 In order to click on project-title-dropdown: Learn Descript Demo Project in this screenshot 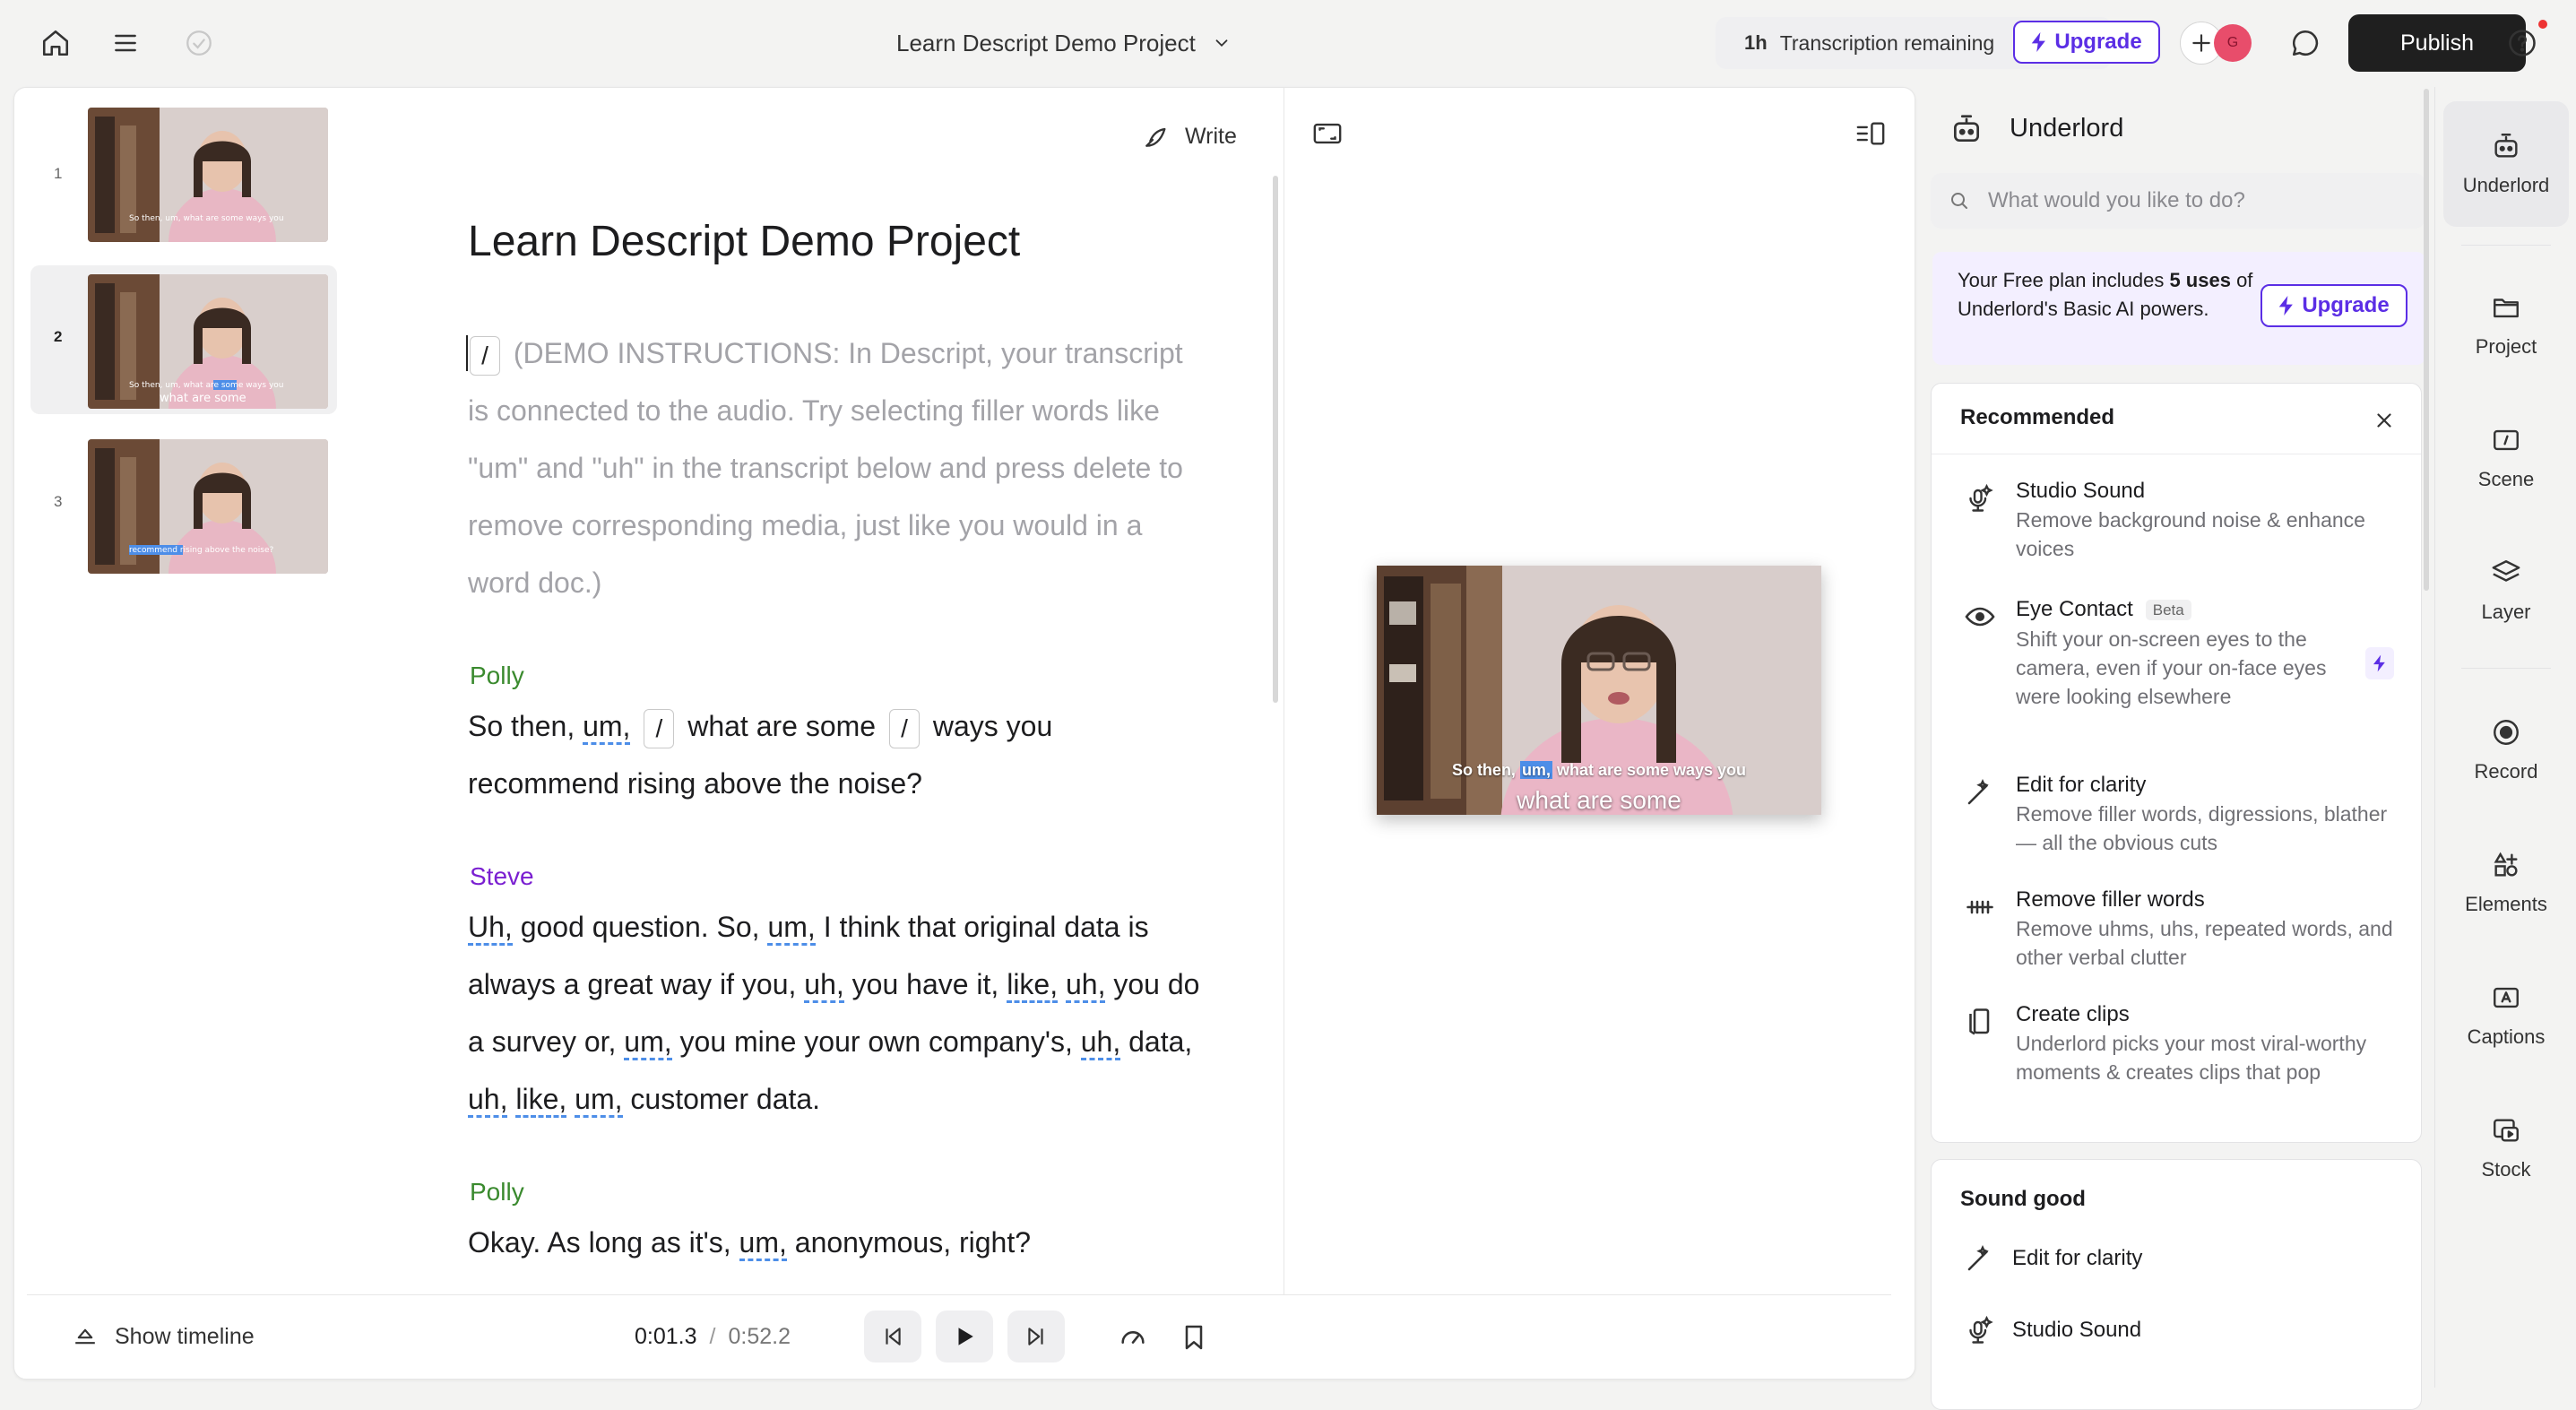, I will do `click(1064, 43)`.